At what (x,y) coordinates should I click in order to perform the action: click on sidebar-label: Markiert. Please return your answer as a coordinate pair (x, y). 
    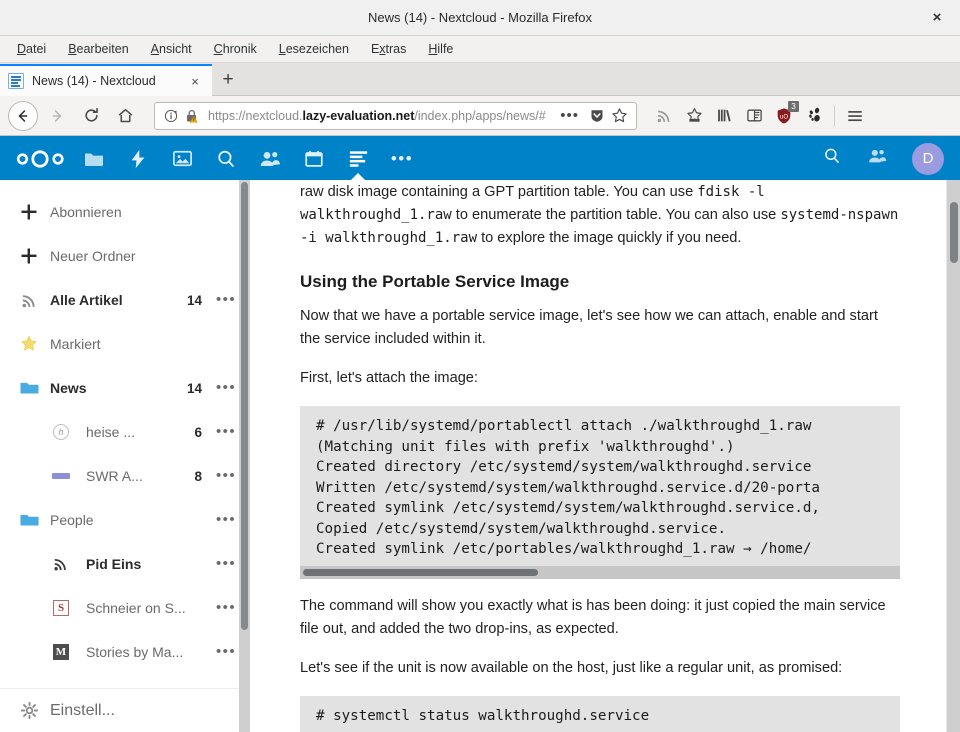
    Looking at the image, I should click on (75, 344).